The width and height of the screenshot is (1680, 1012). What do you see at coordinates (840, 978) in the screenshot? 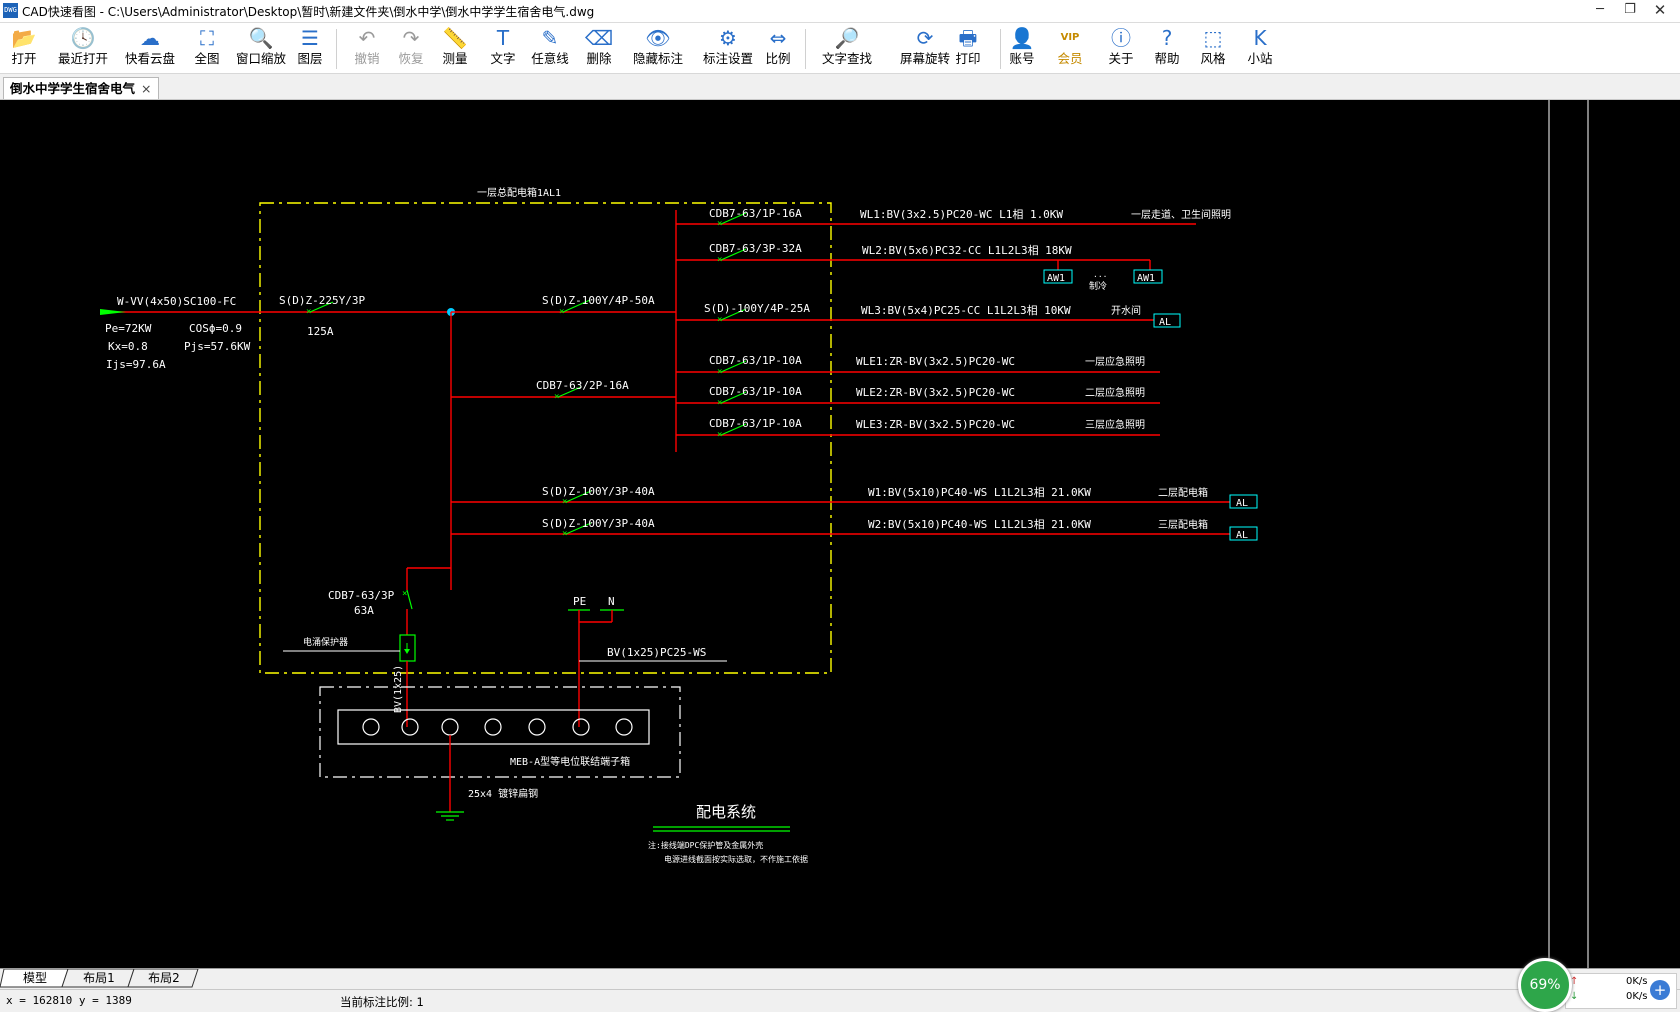
I see `layout-tab-bar: 模型 布局1 布局2` at bounding box center [840, 978].